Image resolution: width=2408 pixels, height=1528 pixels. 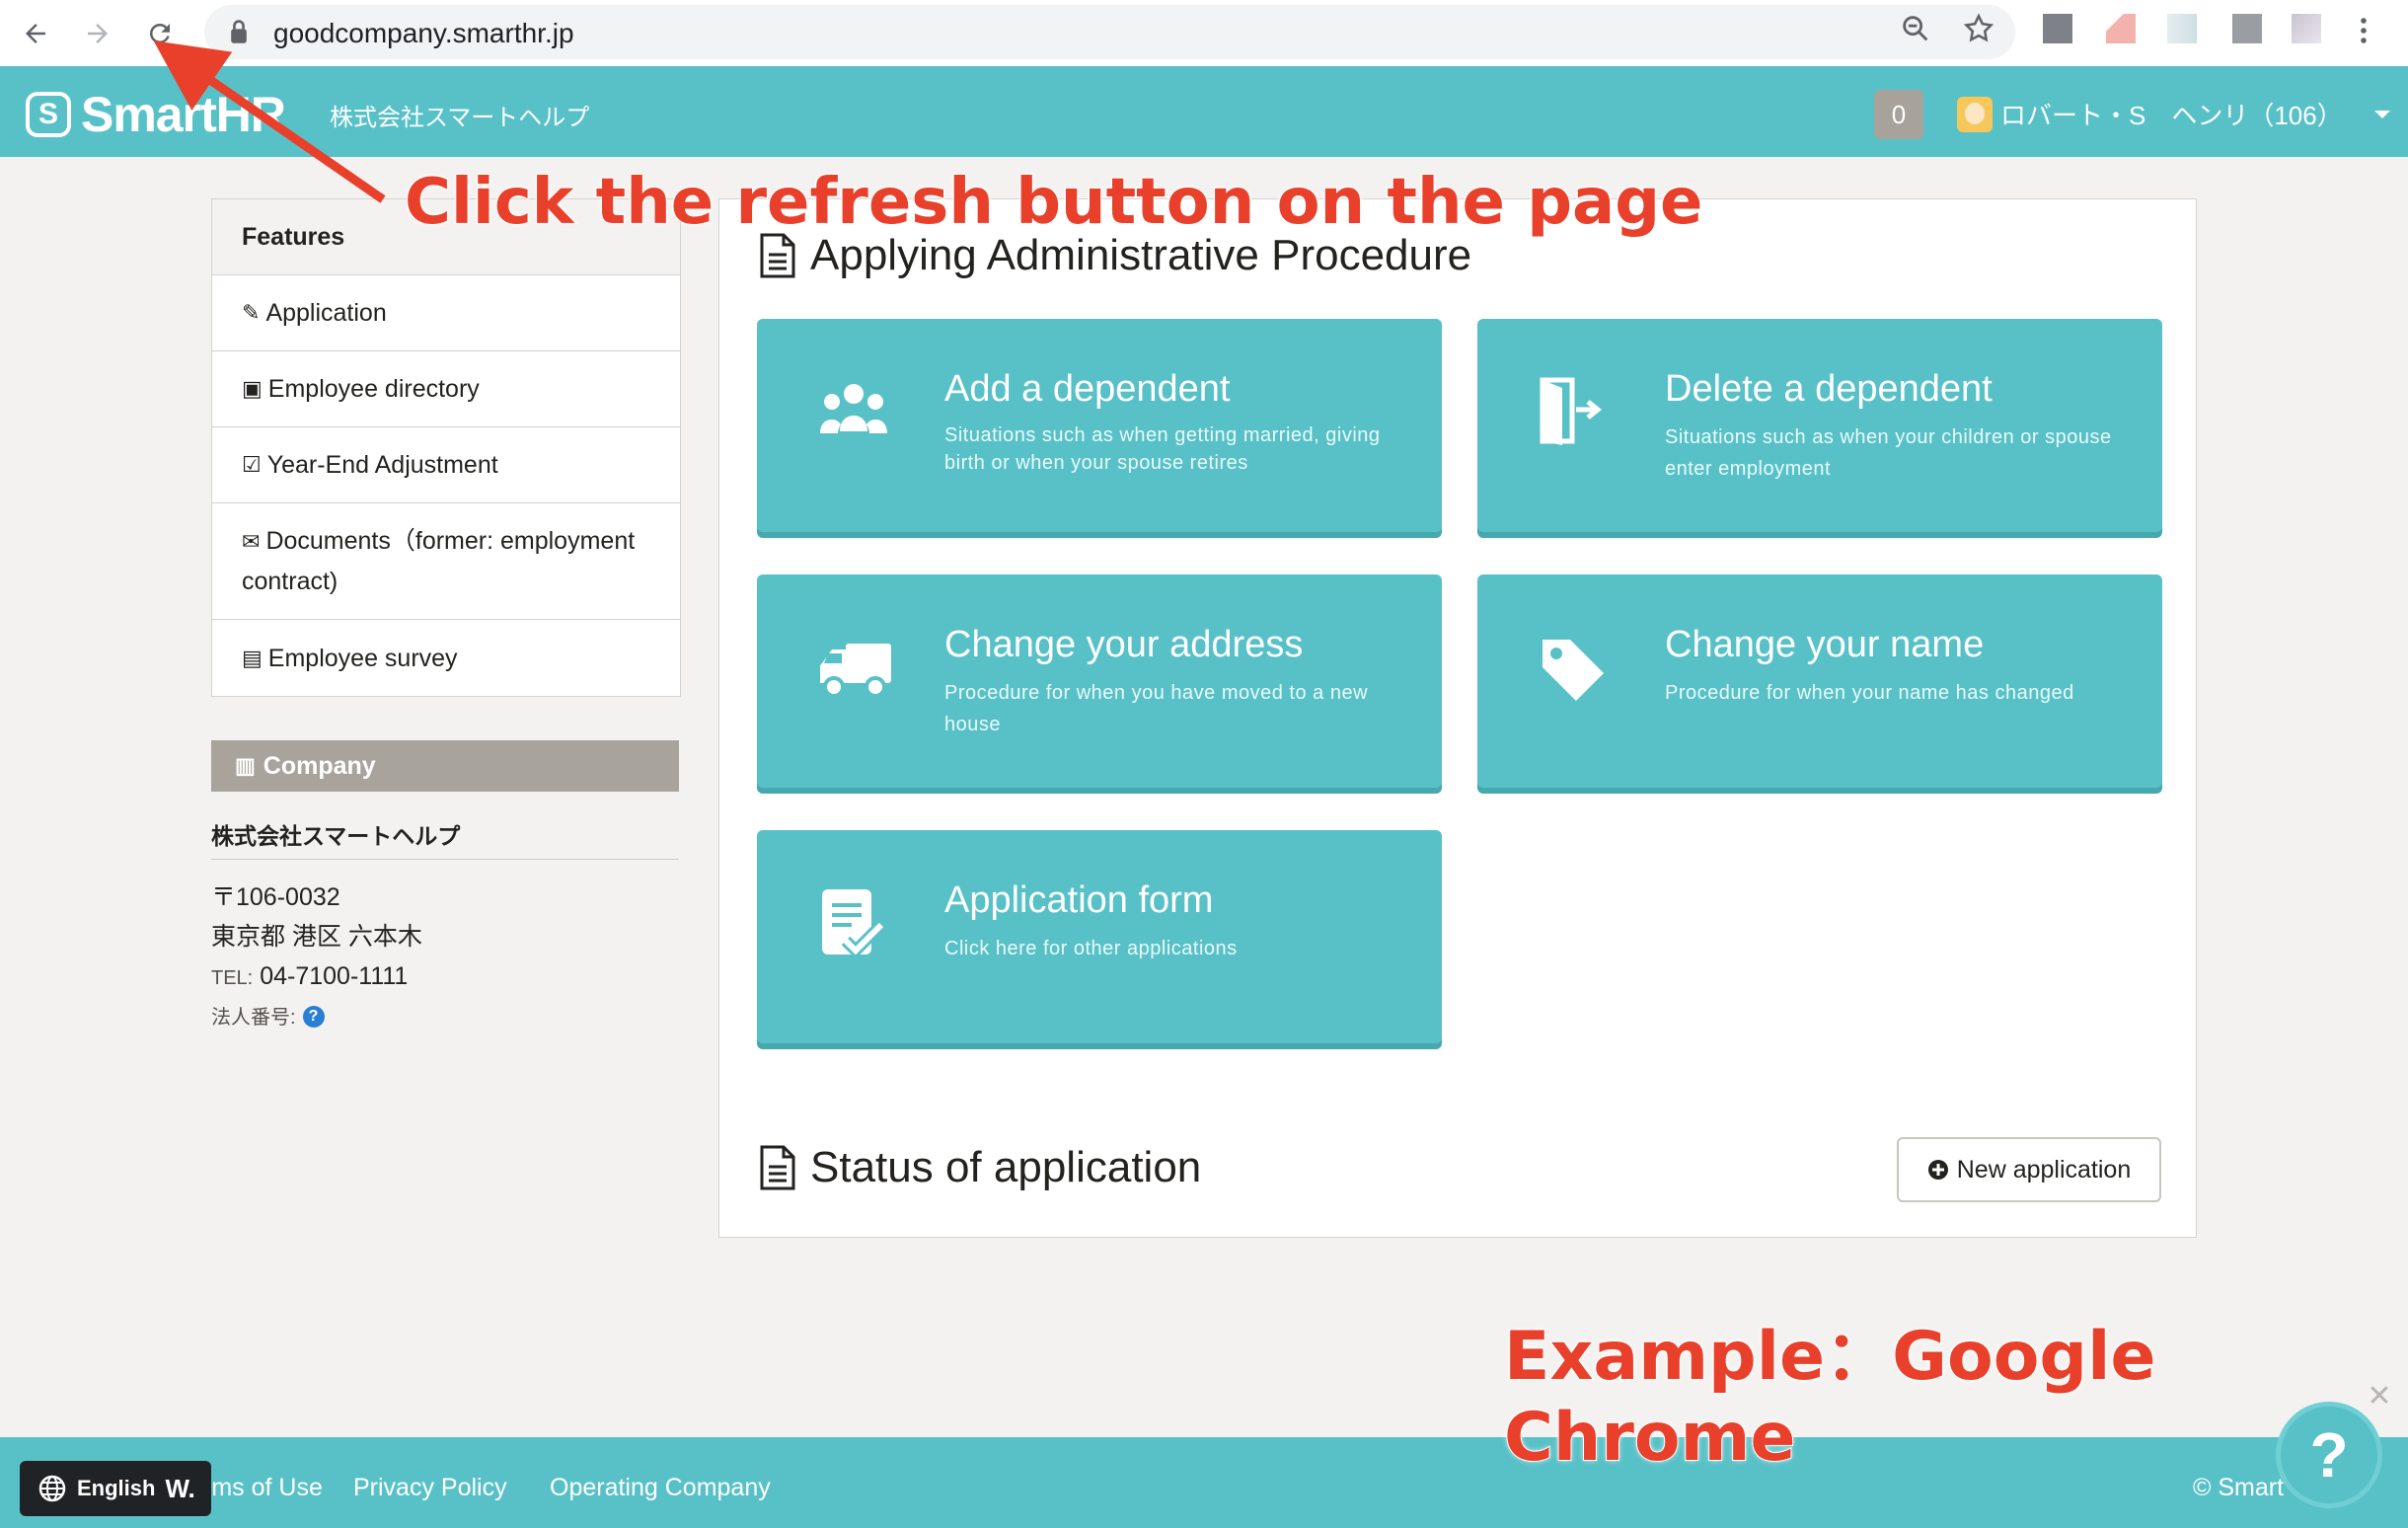 I want to click on status-title-text: Status of application, so click(x=1006, y=1167).